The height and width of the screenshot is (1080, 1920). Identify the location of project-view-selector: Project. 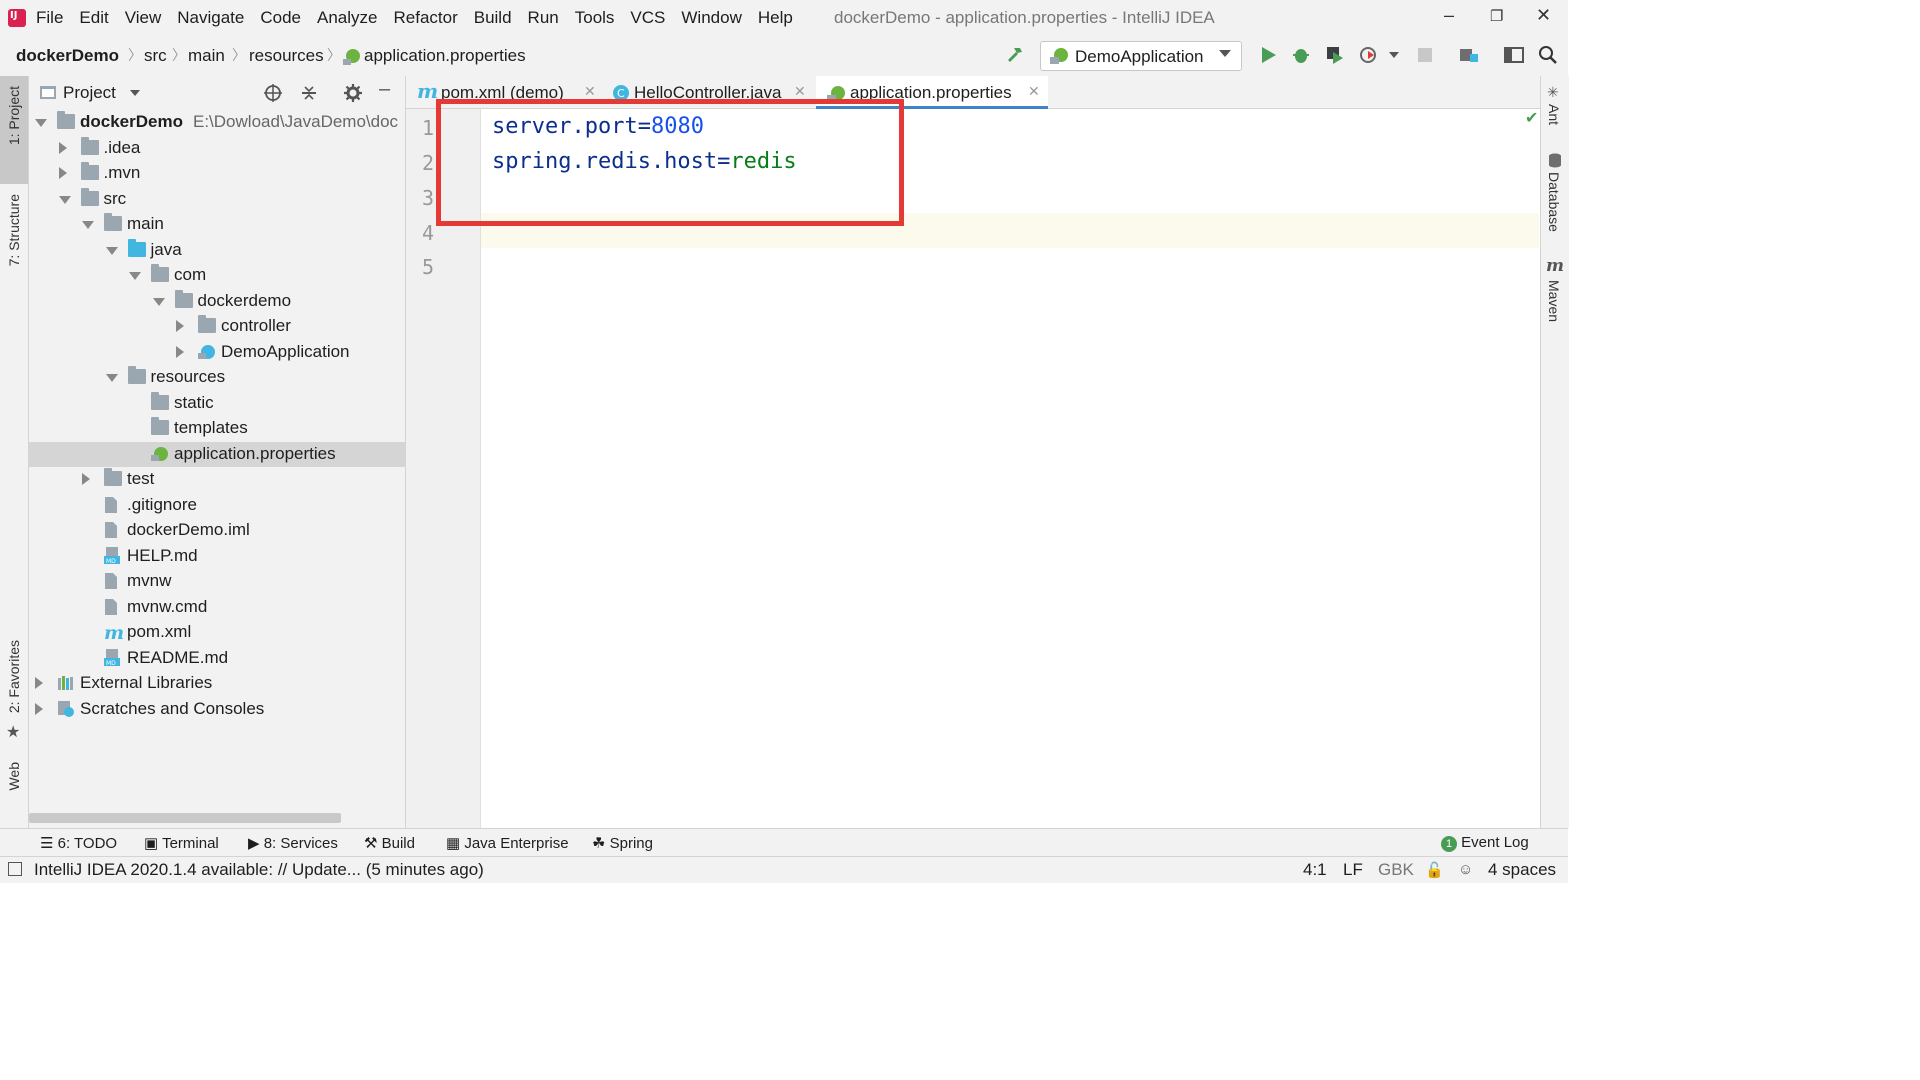
(89, 93).